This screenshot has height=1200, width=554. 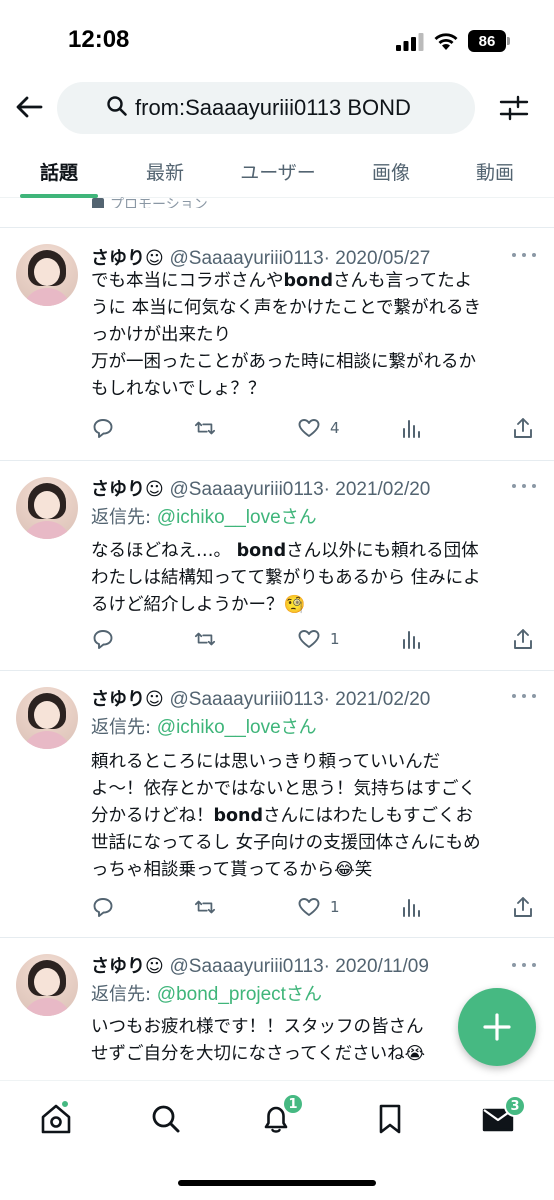 I want to click on tweet-header: さゆり☺︎ @Saaaayuriii0113· 2020/05/27, so click(x=260, y=257).